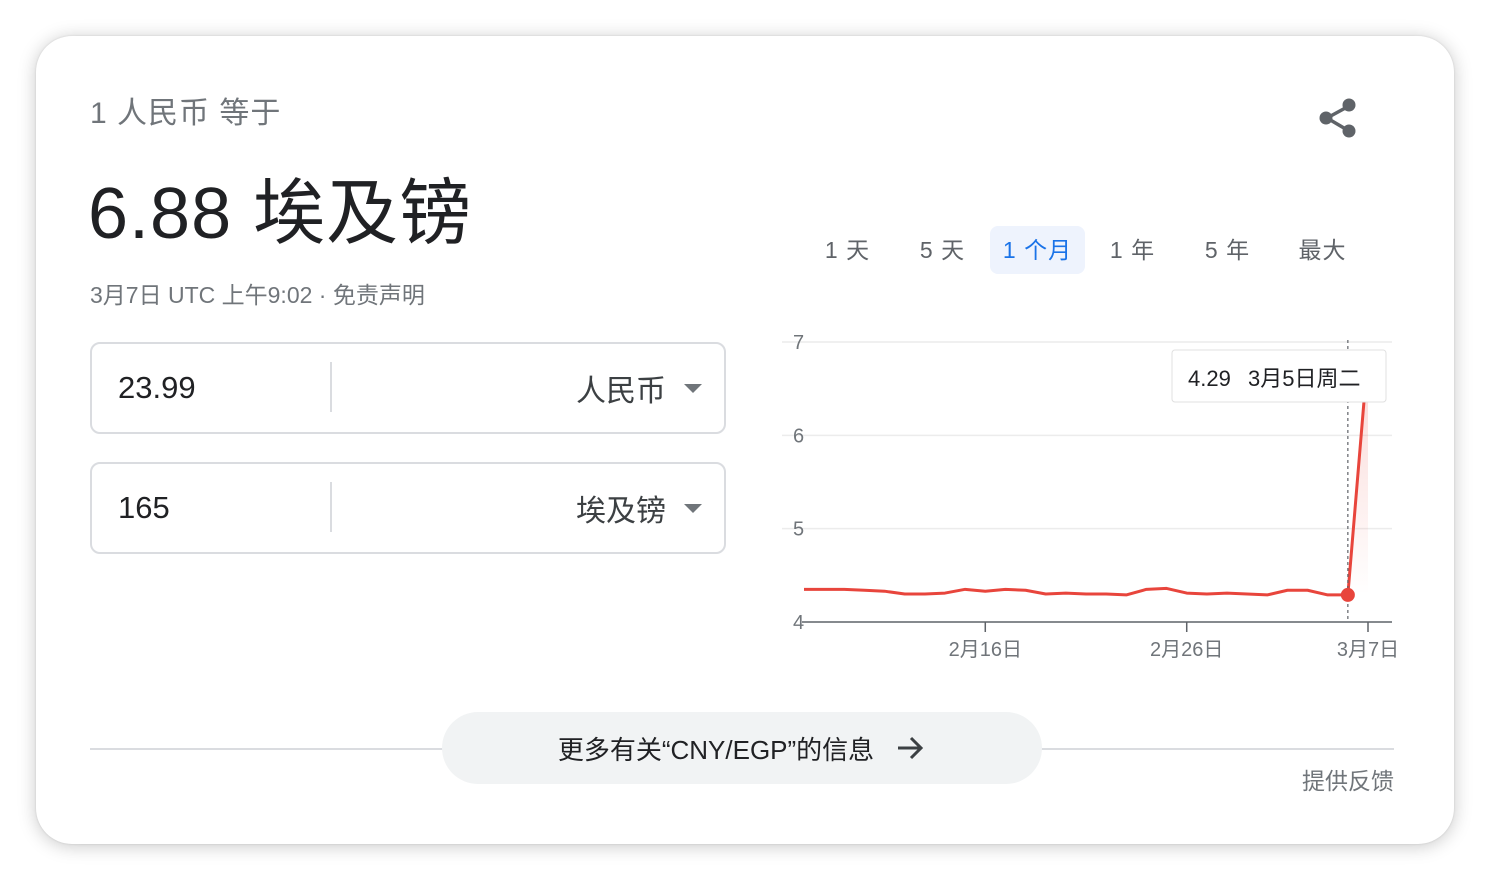  Describe the element at coordinates (1132, 250) in the screenshot. I see `tab-1-year: 1 年` at that location.